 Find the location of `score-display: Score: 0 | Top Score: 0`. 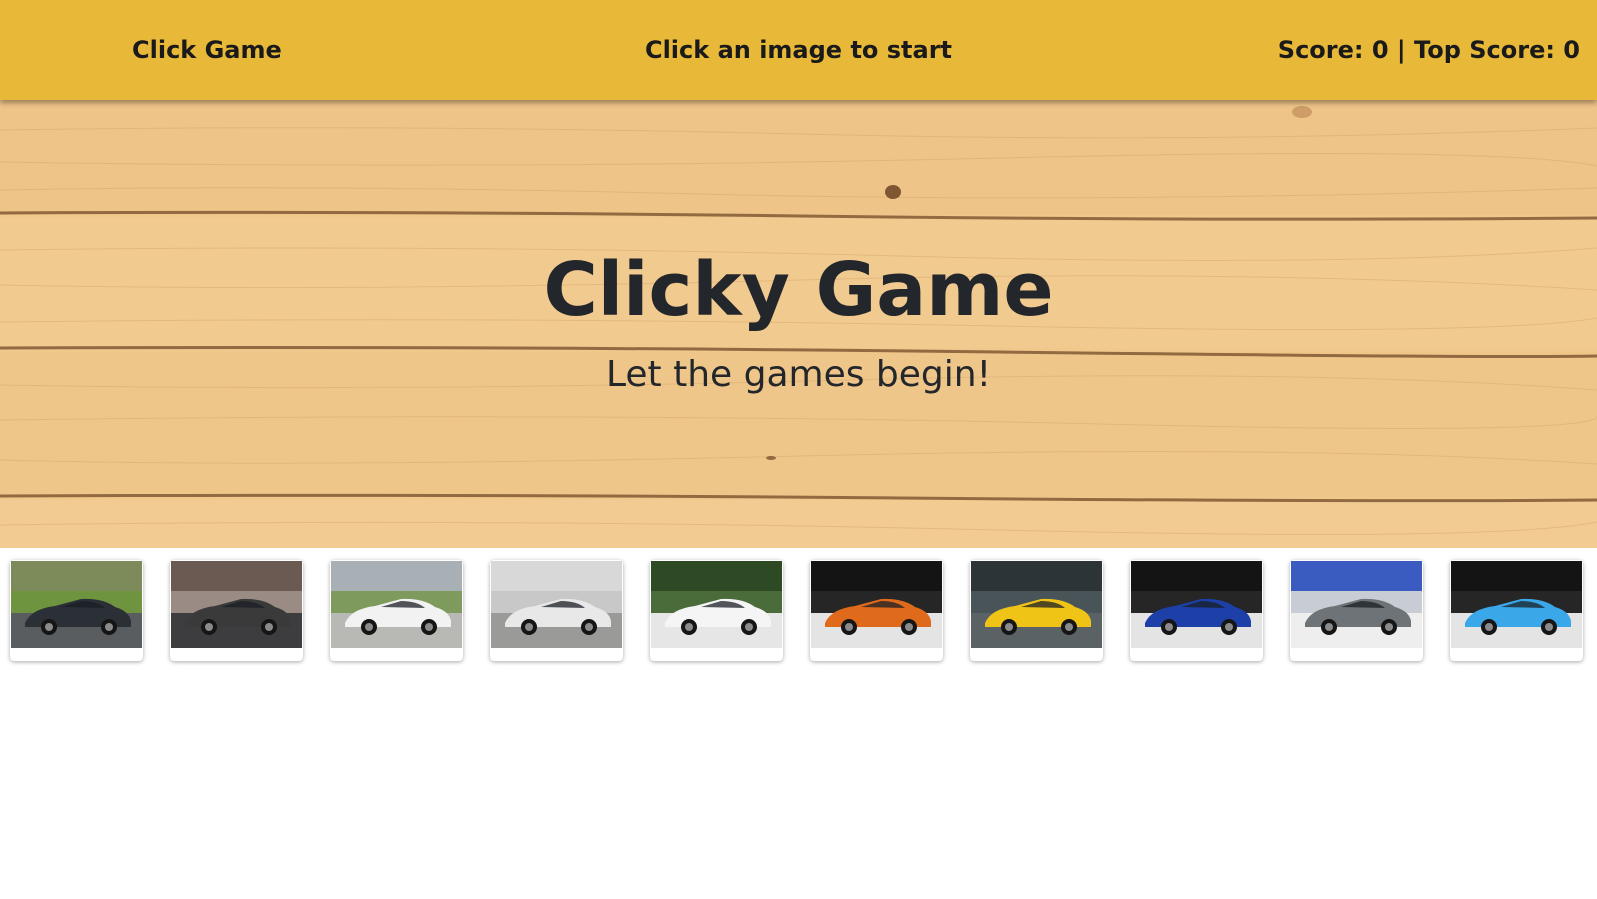

score-display: Score: 0 | Top Score: 0 is located at coordinates (1428, 50).